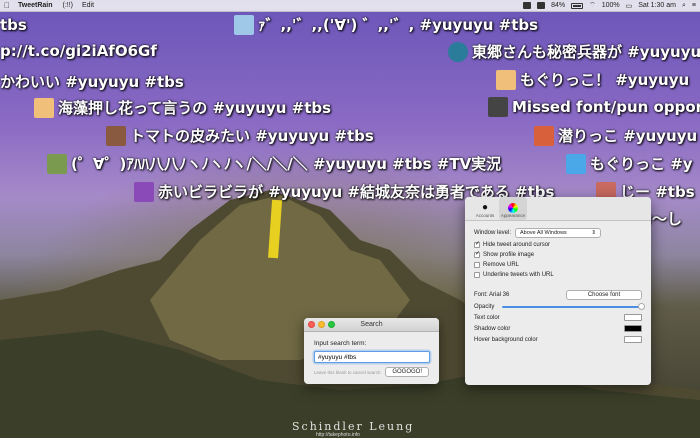  What do you see at coordinates (629, 6) in the screenshot?
I see `flag-icon: ▭` at bounding box center [629, 6].